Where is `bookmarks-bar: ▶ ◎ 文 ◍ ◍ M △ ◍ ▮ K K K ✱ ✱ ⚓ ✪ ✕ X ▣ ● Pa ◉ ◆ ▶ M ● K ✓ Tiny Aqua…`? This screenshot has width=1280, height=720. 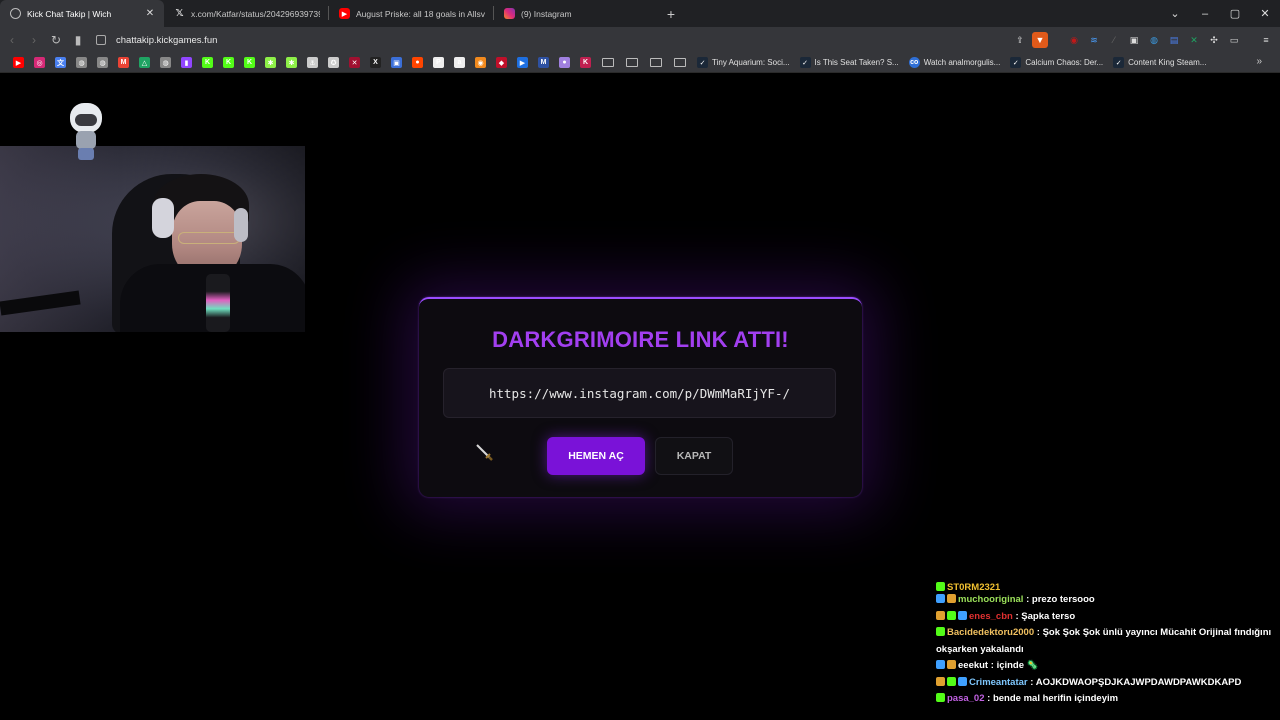 bookmarks-bar: ▶ ◎ 文 ◍ ◍ M △ ◍ ▮ K K K ✱ ✱ ⚓ ✪ ✕ X ▣ ● Pa ◉ ◆ ▶ M ● K ✓ Tiny Aqua… is located at coordinates (640, 63).